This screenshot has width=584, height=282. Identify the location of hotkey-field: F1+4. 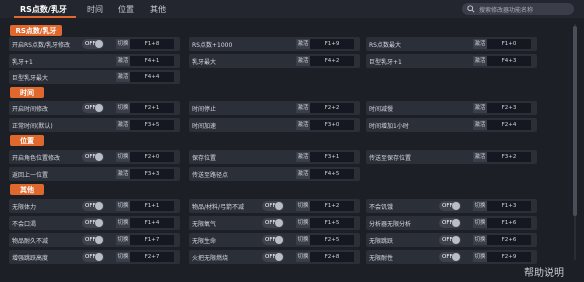
(152, 223).